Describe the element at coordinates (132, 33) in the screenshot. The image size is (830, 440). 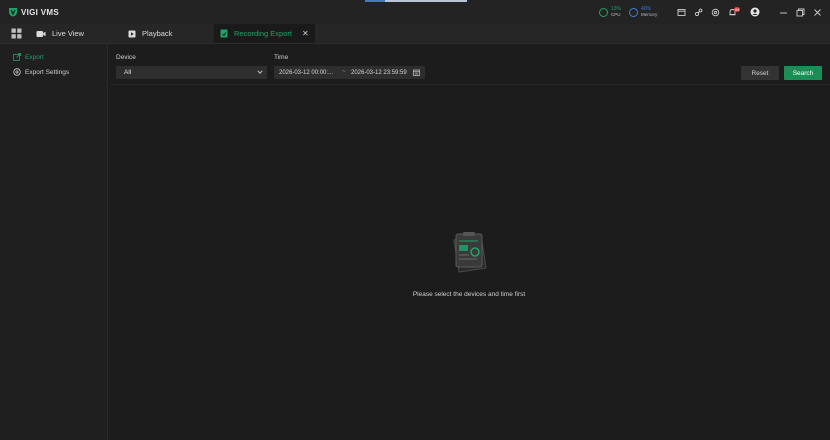
I see `playback-icon` at that location.